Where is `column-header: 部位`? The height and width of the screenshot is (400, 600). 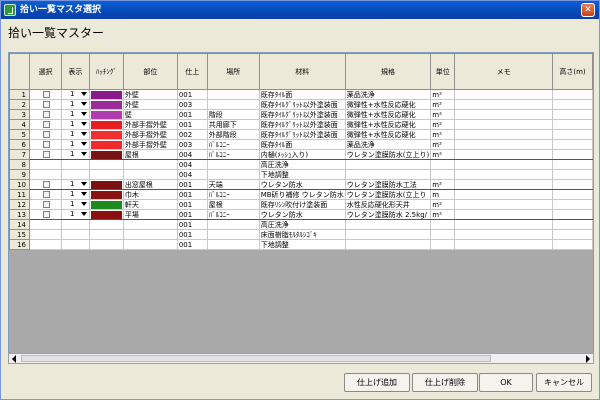
column-header: 部位 is located at coordinates (150, 71).